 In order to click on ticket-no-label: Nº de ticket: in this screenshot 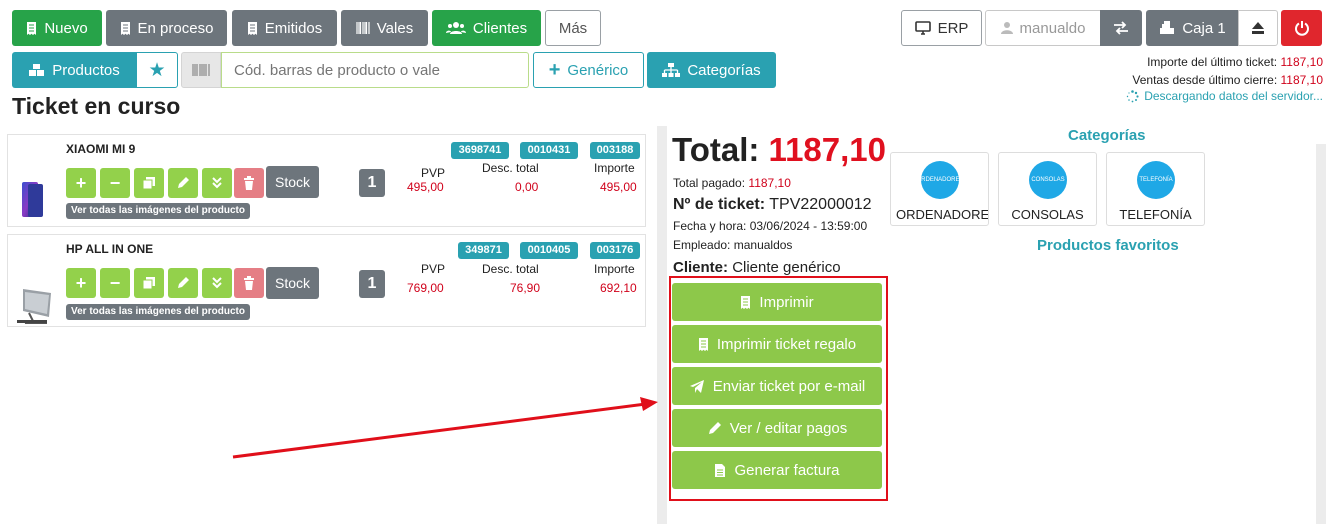, I will do `click(719, 204)`.